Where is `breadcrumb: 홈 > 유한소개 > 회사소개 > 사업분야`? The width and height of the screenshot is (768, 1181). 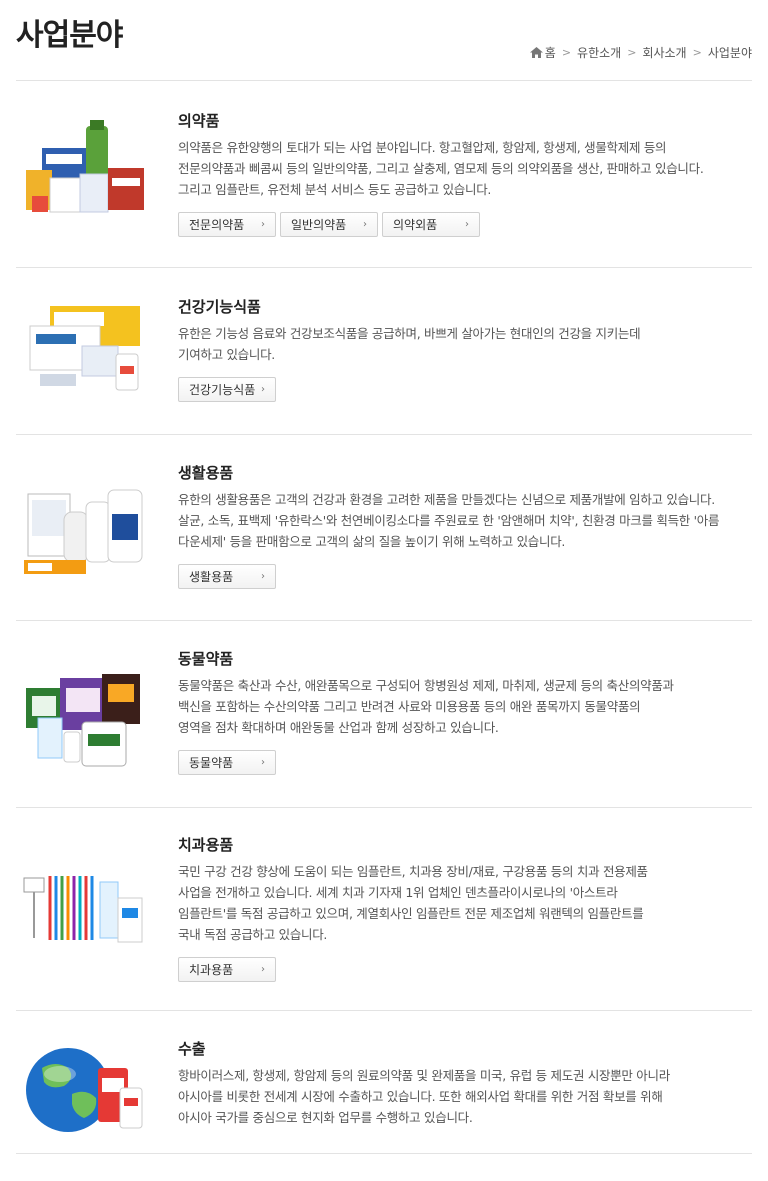 breadcrumb: 홈 > 유한소개 > 회사소개 > 사업분야 is located at coordinates (640, 52).